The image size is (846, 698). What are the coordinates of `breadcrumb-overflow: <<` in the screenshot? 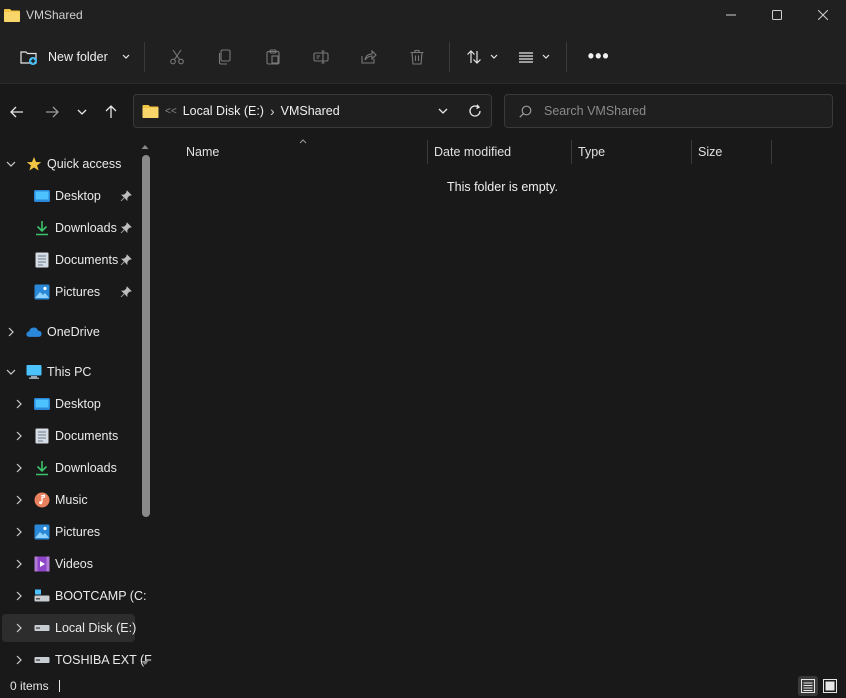 It's located at (171, 111).